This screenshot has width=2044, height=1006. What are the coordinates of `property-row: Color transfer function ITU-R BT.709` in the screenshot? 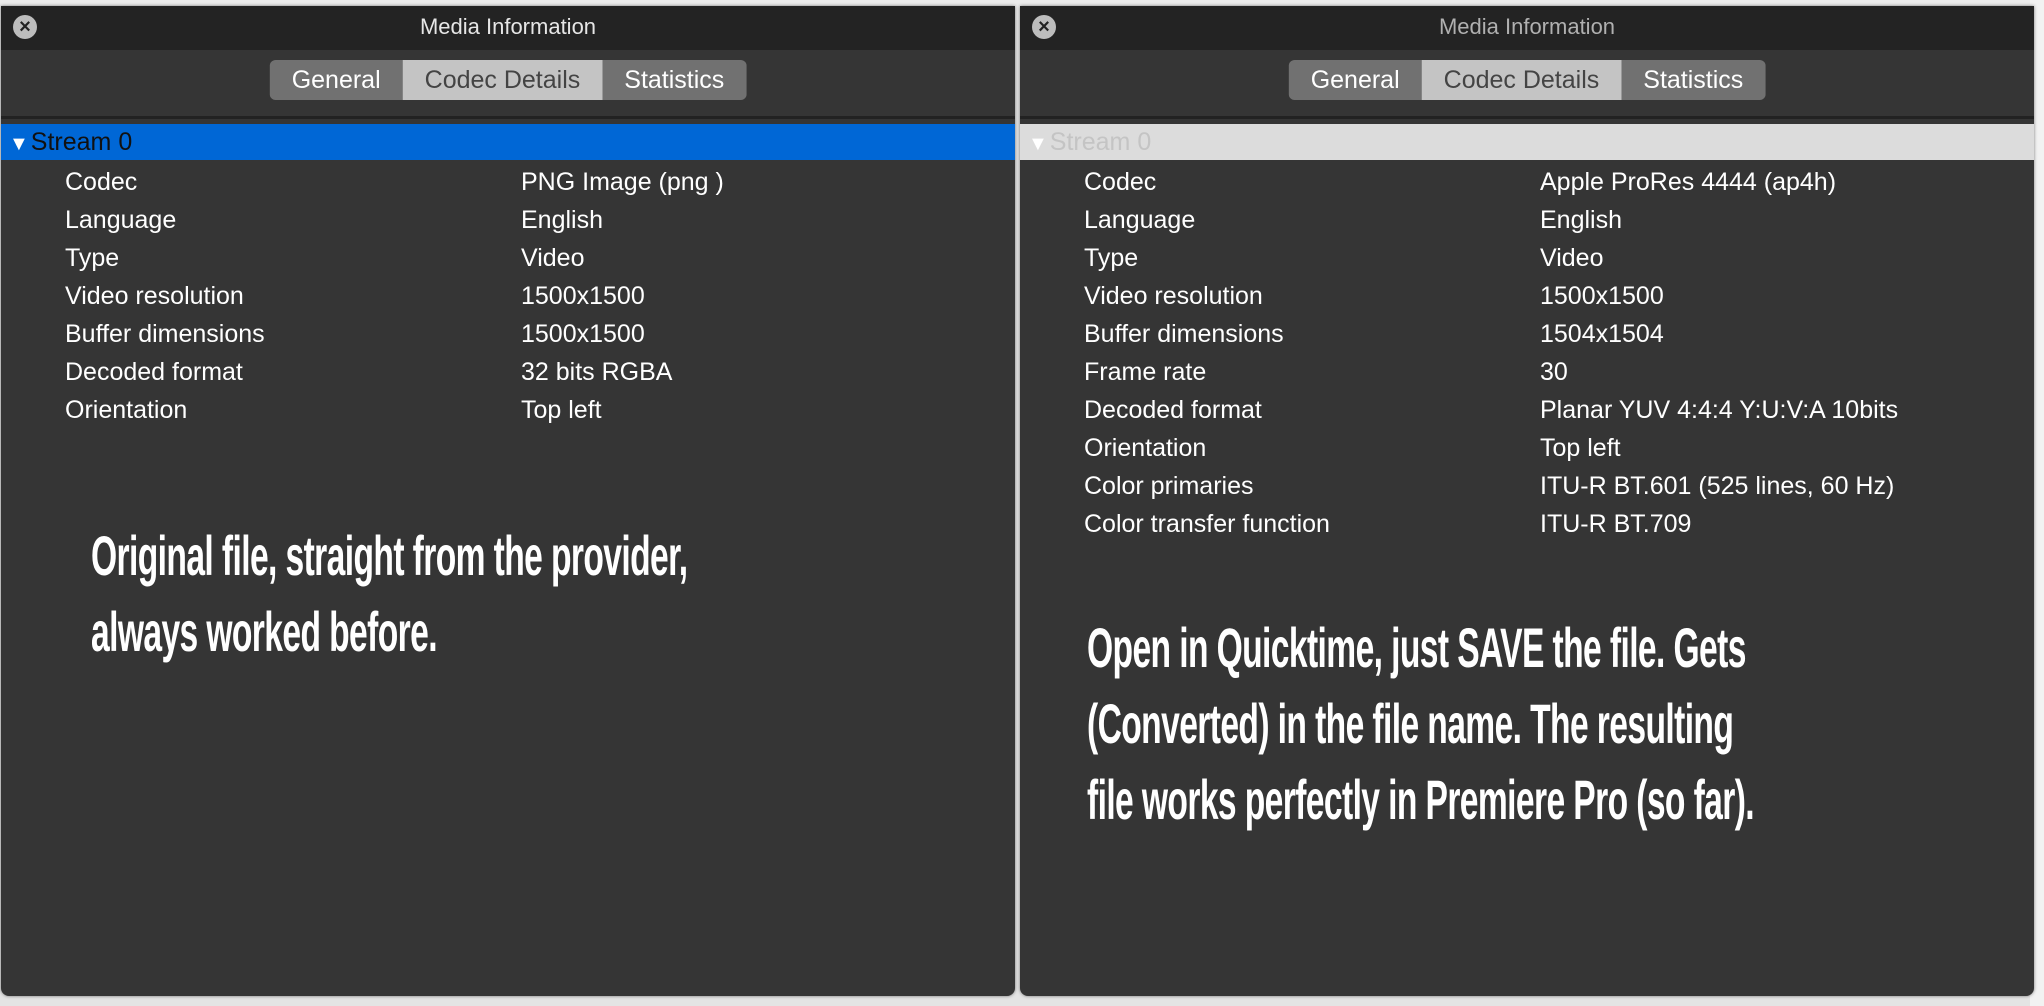 It's located at (1527, 524).